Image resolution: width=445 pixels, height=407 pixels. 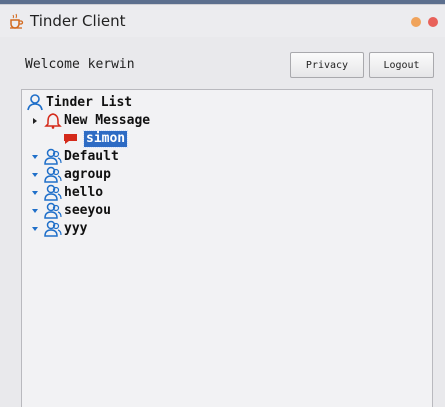 I want to click on tree-group-default: Default, so click(x=74, y=156).